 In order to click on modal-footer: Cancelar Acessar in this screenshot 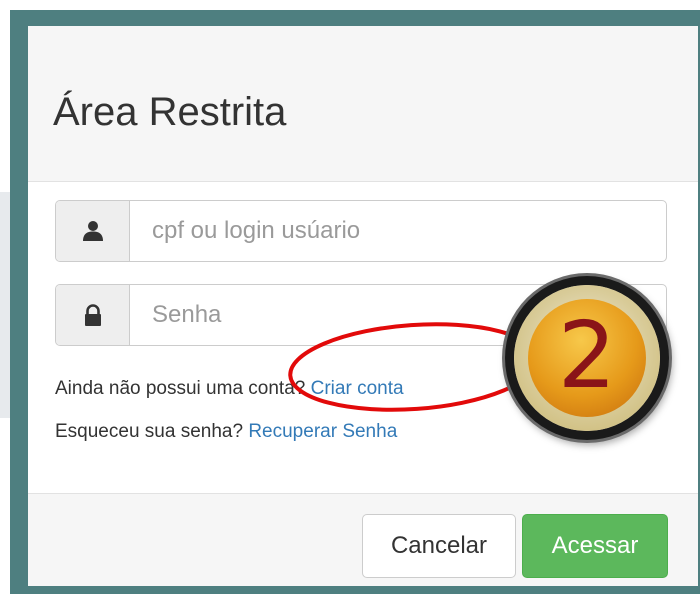, I will do `click(363, 539)`.